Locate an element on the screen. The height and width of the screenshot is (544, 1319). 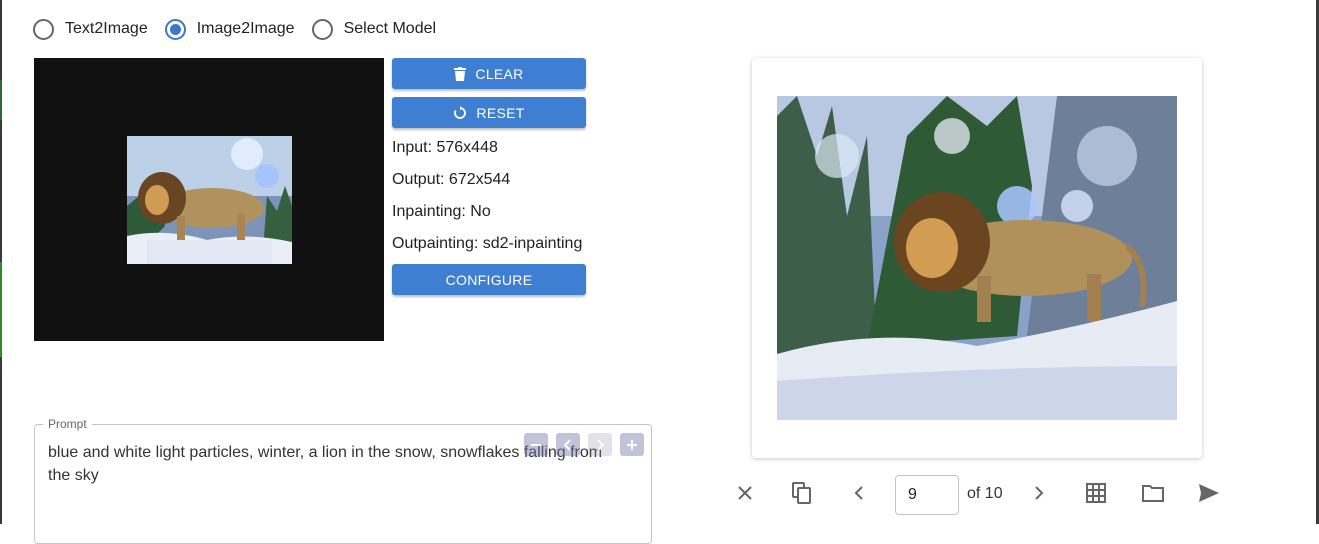
mode-image2image: Image2Image is located at coordinates (229, 29).